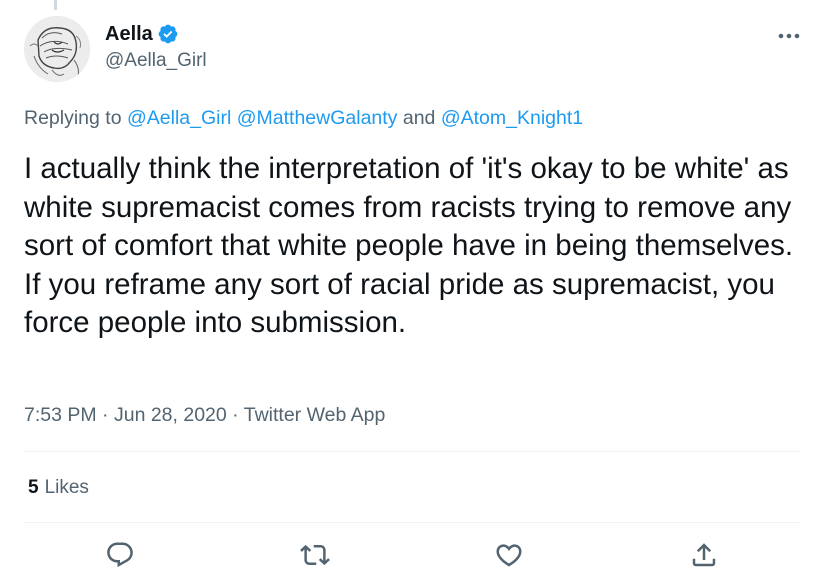  Describe the element at coordinates (60, 415) in the screenshot. I see `tweet-time: 7:53 PM` at that location.